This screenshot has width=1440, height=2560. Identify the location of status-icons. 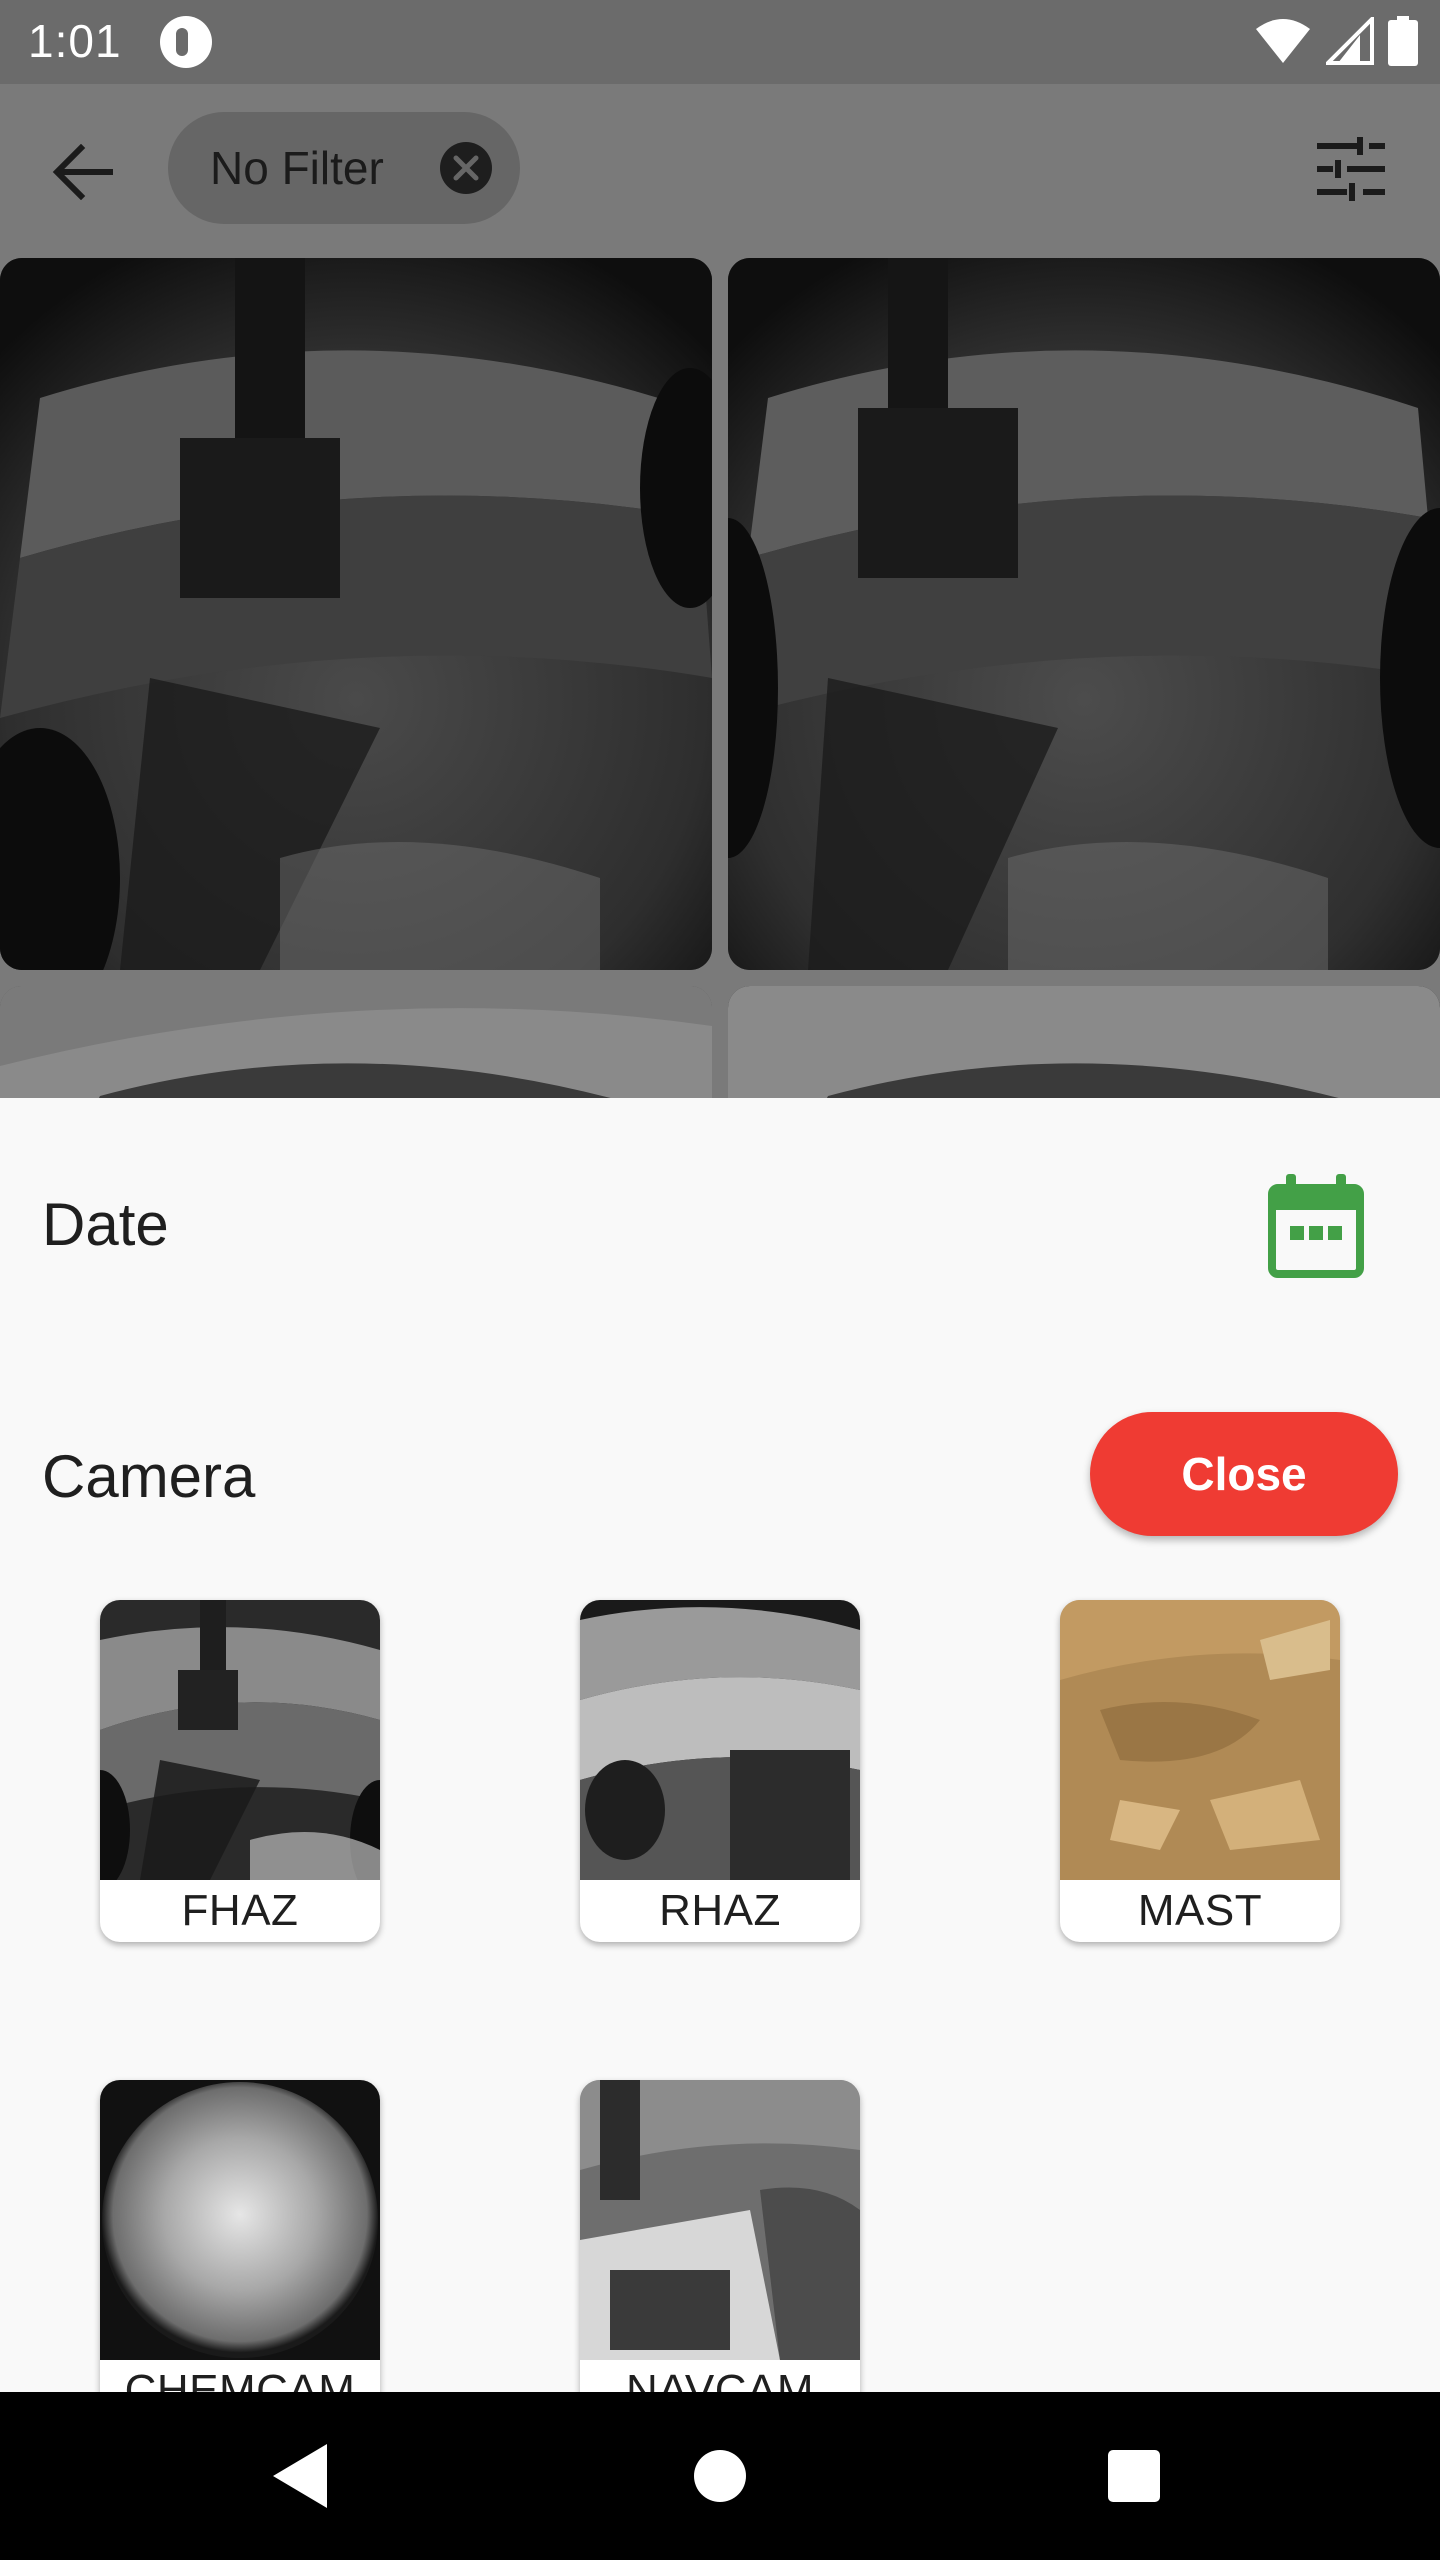
(1336, 41).